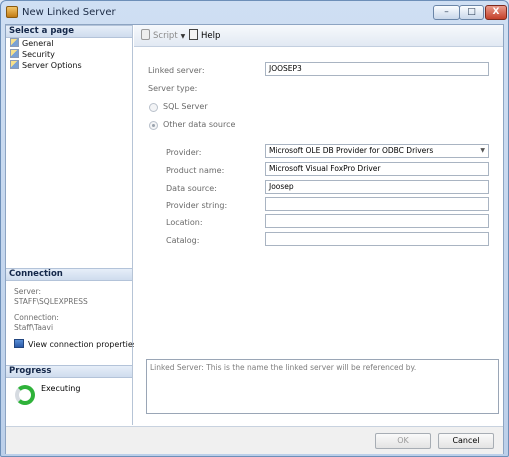 The image size is (509, 457). Describe the element at coordinates (197, 205) in the screenshot. I see `provider-string-label: Provider string:` at that location.